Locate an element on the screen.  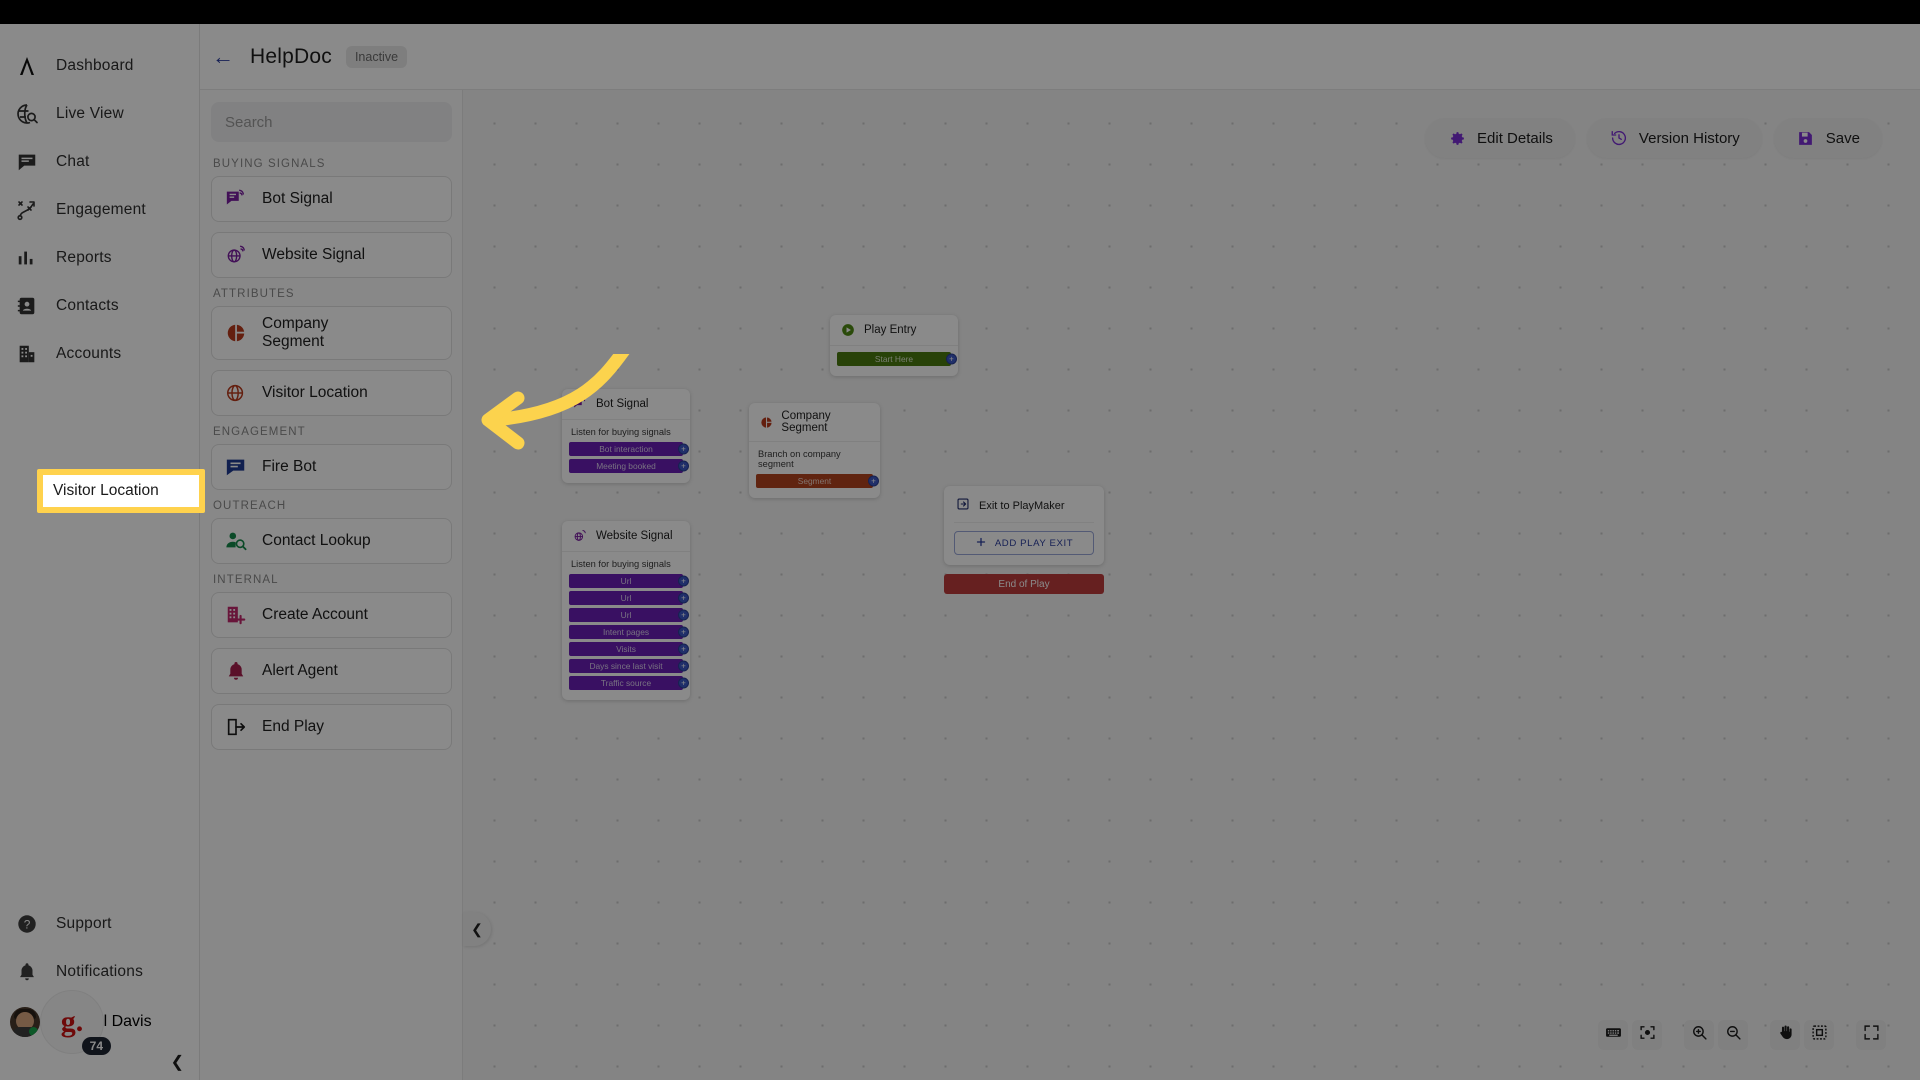
group-label-attributes: ATTRIBUTES is located at coordinates (254, 294).